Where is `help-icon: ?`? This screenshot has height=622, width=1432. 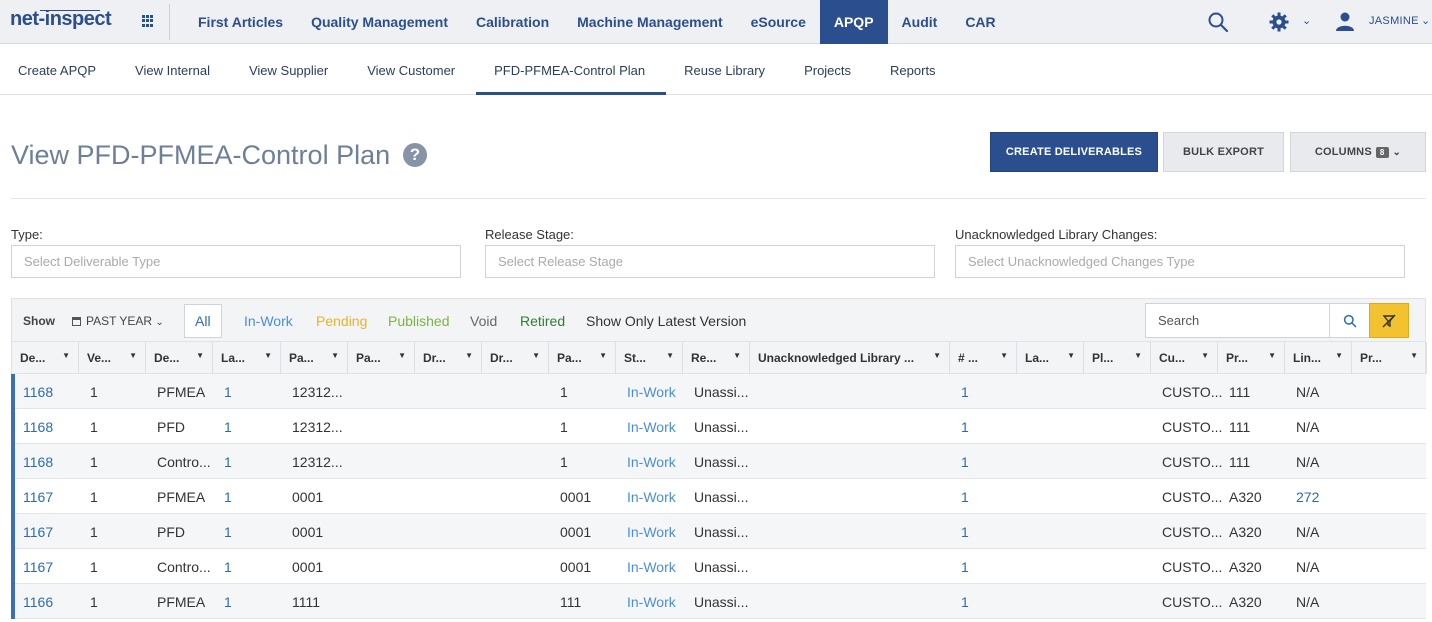 help-icon: ? is located at coordinates (415, 155).